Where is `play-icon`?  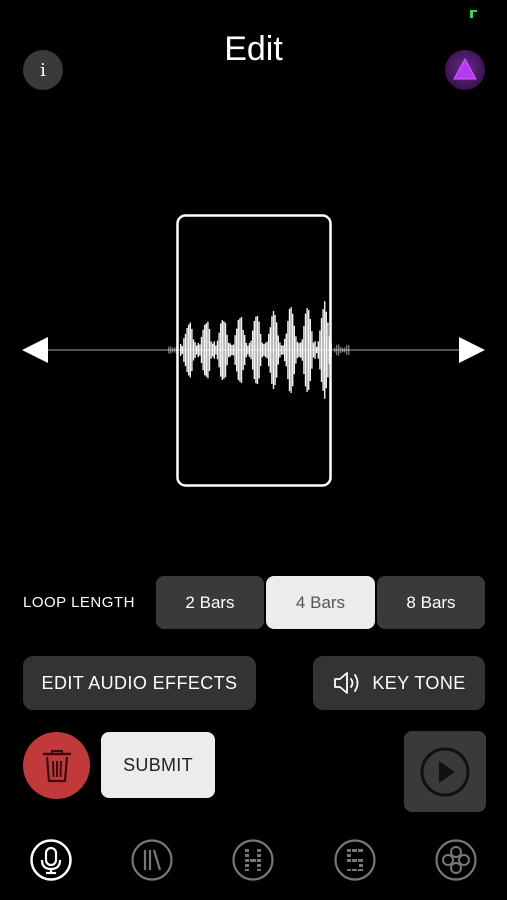 play-icon is located at coordinates (445, 771).